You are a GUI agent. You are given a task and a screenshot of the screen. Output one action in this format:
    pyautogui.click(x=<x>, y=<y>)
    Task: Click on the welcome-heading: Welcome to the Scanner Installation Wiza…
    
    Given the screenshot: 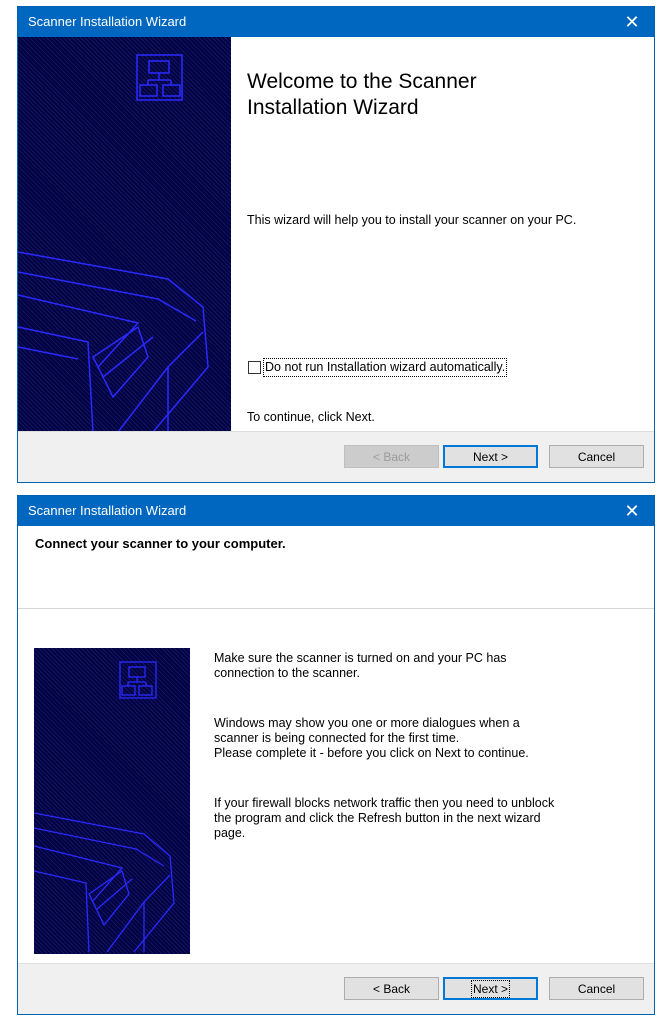 What is the action you would take?
    pyautogui.click(x=362, y=94)
    